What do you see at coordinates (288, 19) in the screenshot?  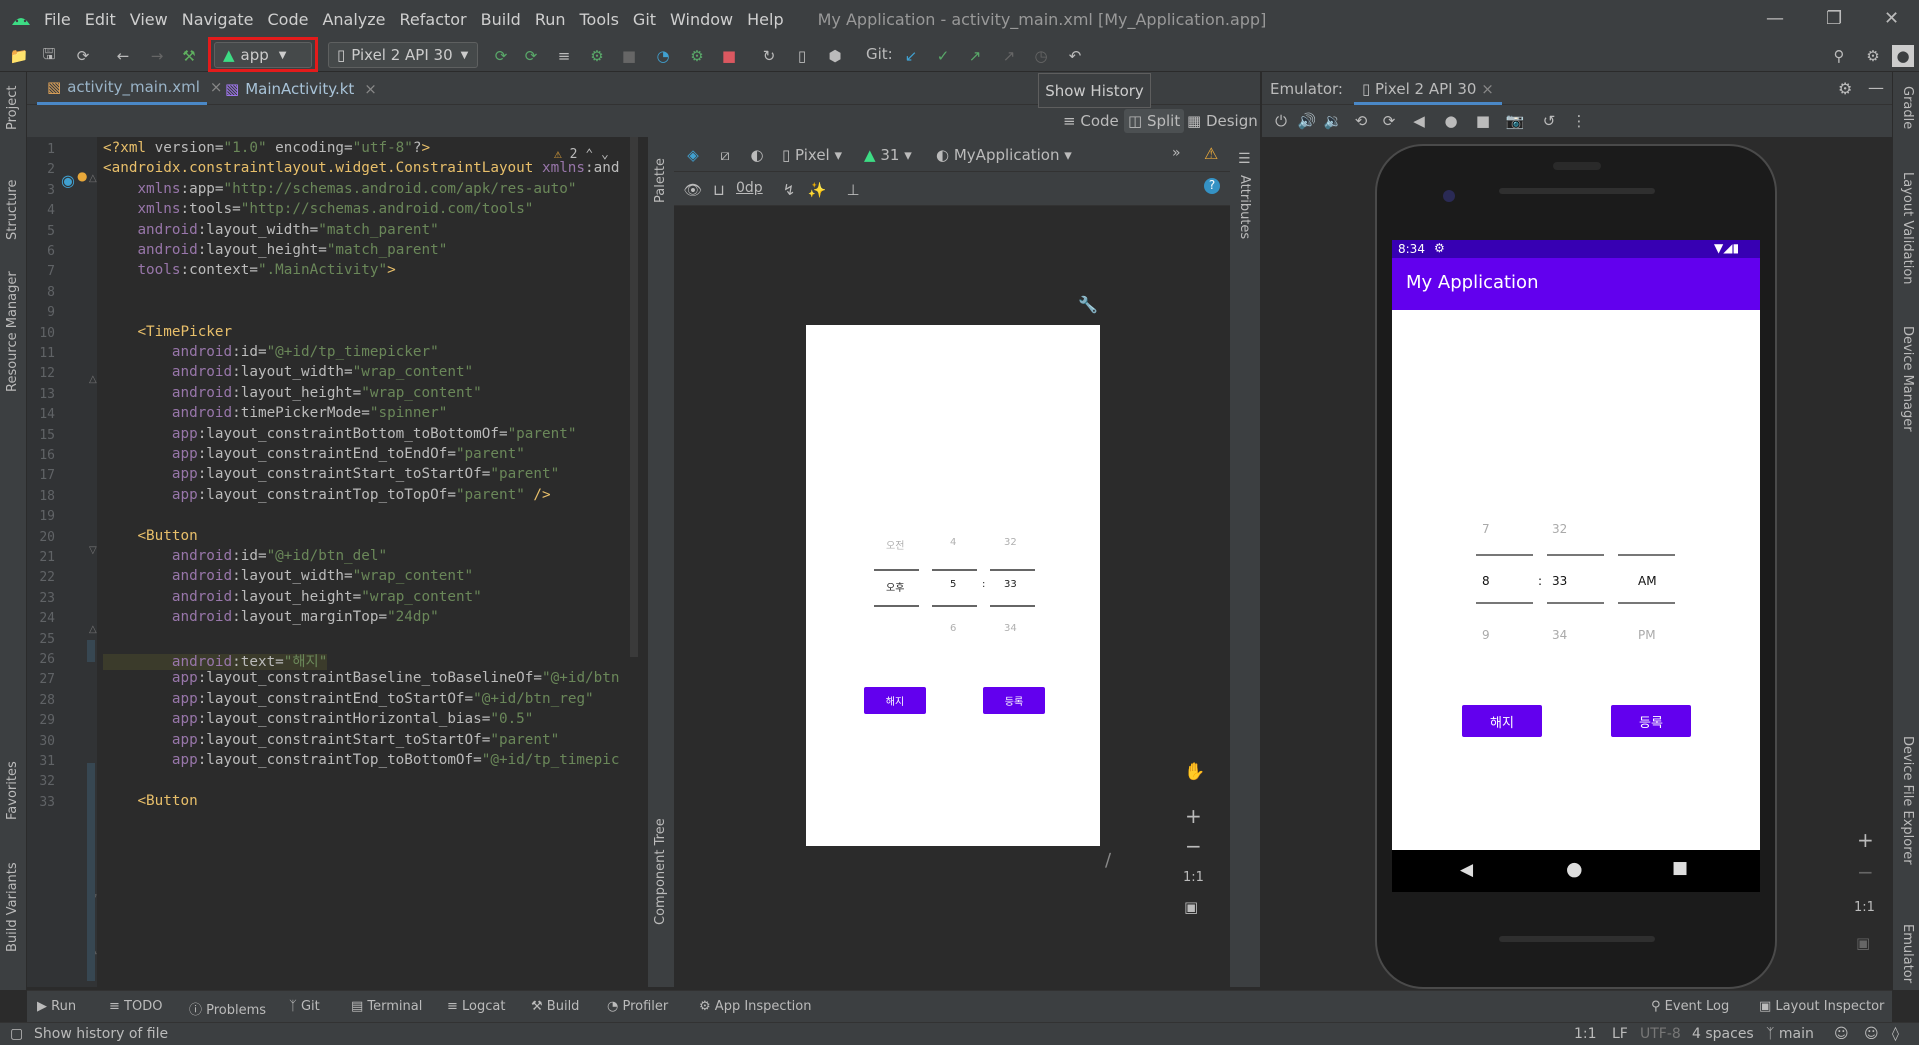 I see `menu-code: Code` at bounding box center [288, 19].